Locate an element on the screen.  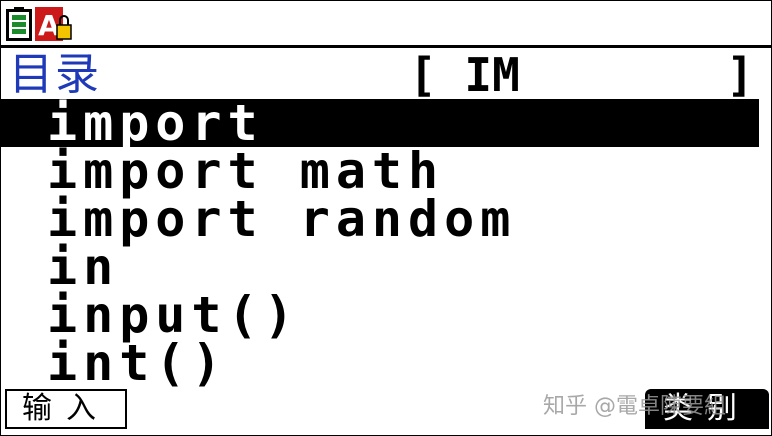
battery-icon is located at coordinates (19, 24).